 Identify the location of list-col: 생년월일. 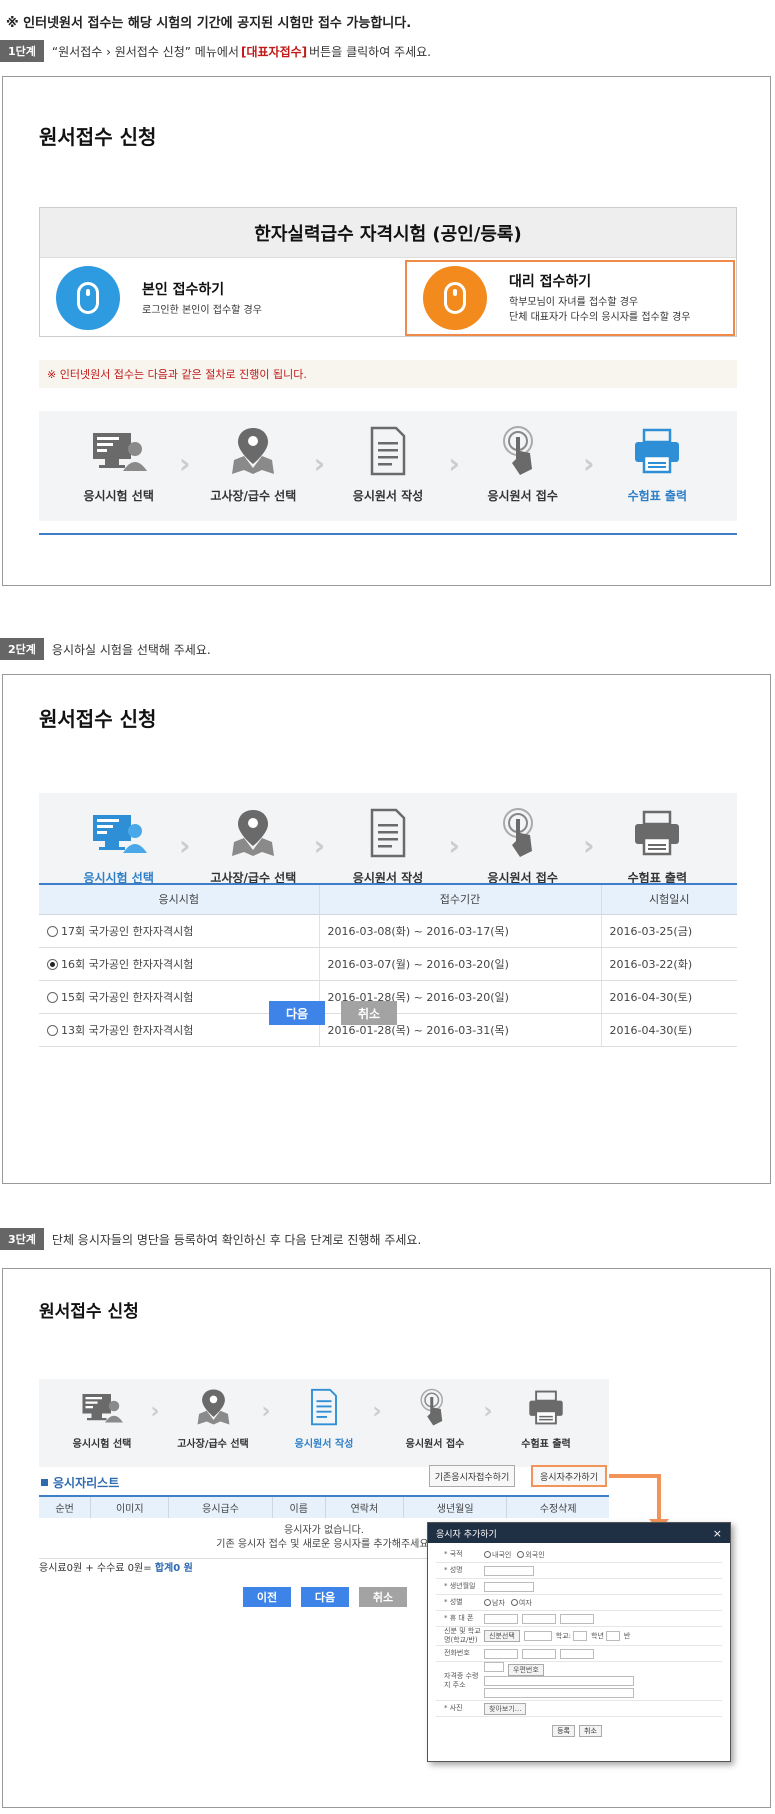
(455, 1506).